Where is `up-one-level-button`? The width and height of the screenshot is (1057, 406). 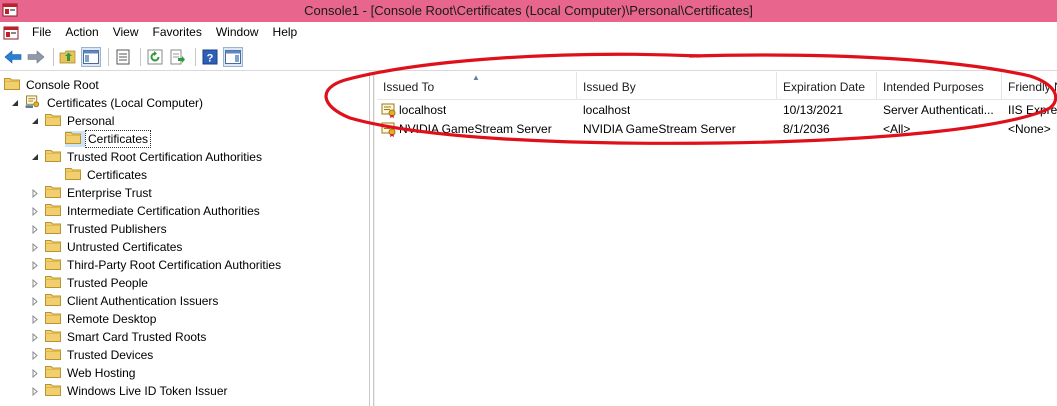
up-one-level-button is located at coordinates (68, 57).